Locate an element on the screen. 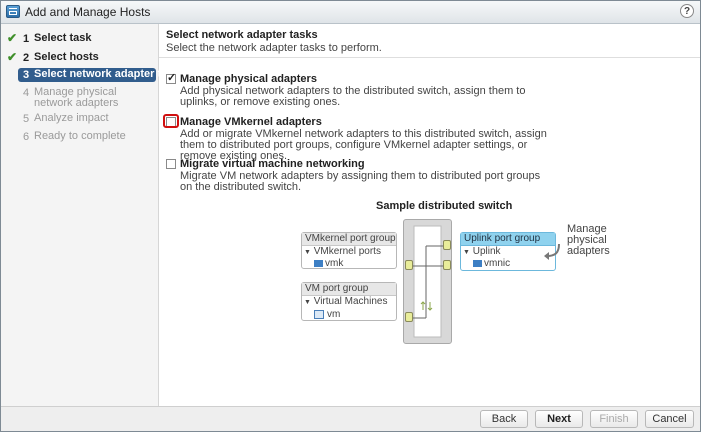  port-group-sub-label: Uplink is located at coordinates (486, 251).